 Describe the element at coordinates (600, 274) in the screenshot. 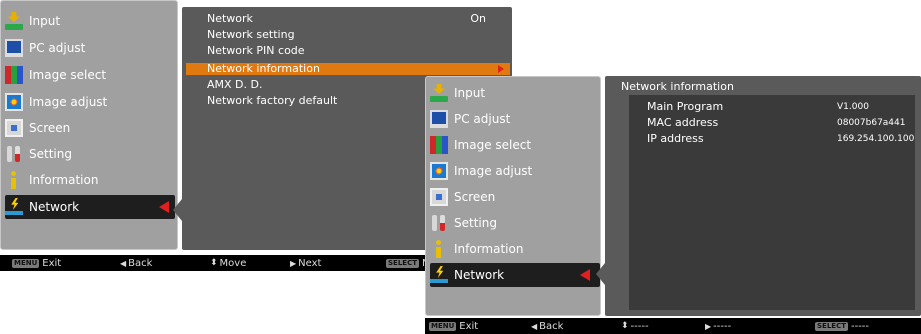

I see `info-panel-notch` at that location.